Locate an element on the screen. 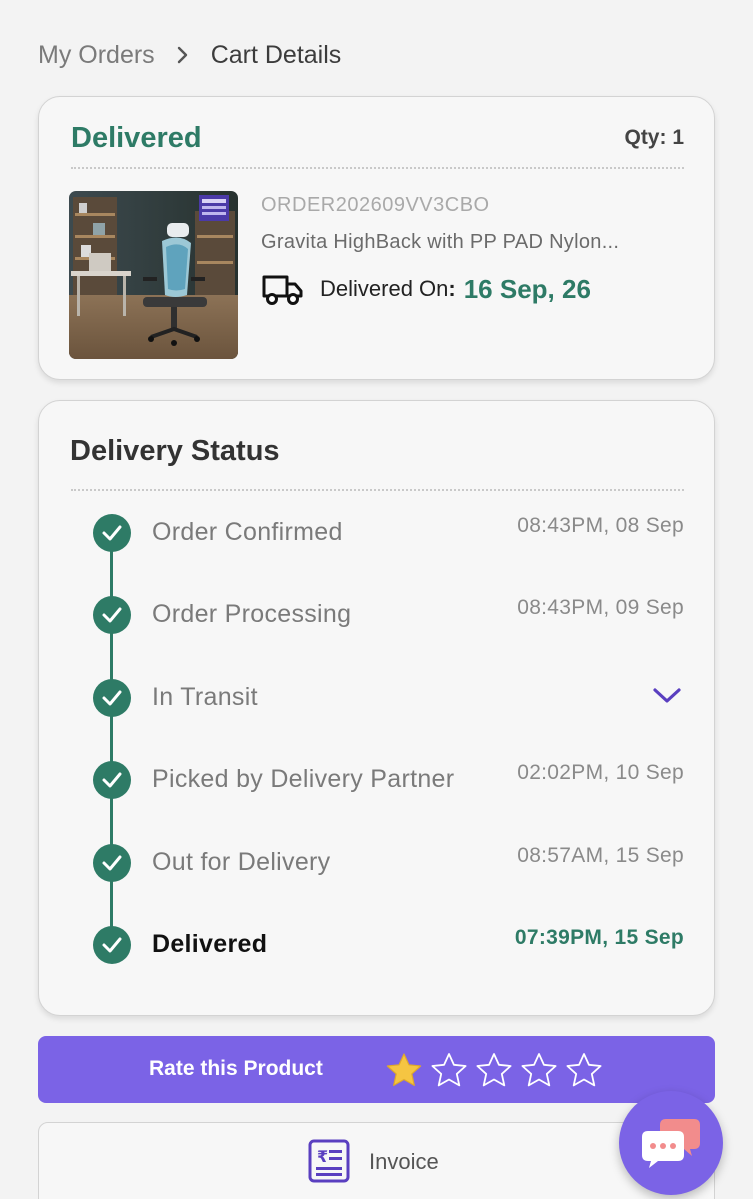 The width and height of the screenshot is (753, 1199). chevron-down-icon is located at coordinates (667, 696).